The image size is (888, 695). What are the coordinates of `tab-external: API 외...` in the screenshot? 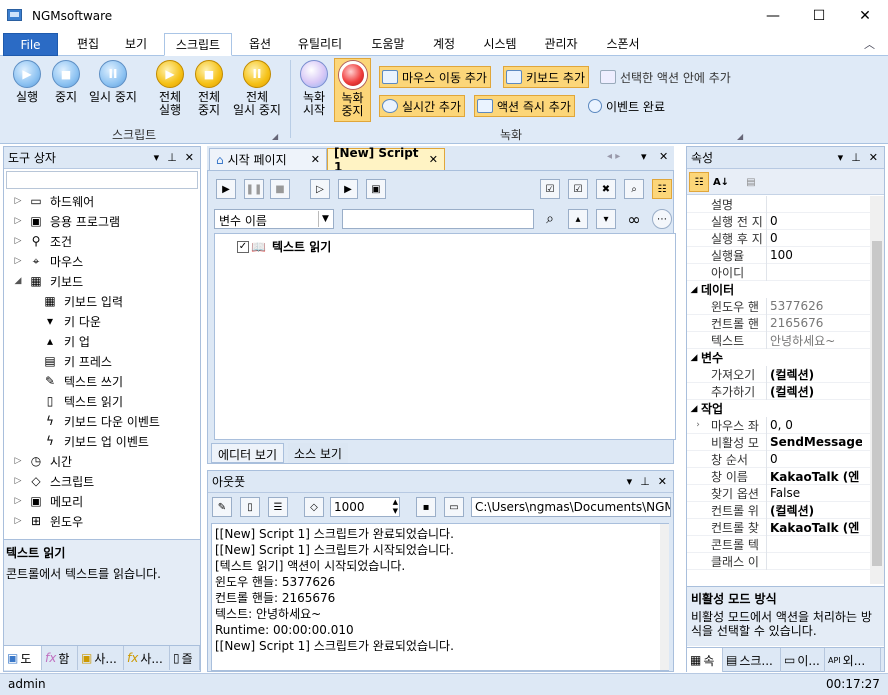 It's located at (853, 660).